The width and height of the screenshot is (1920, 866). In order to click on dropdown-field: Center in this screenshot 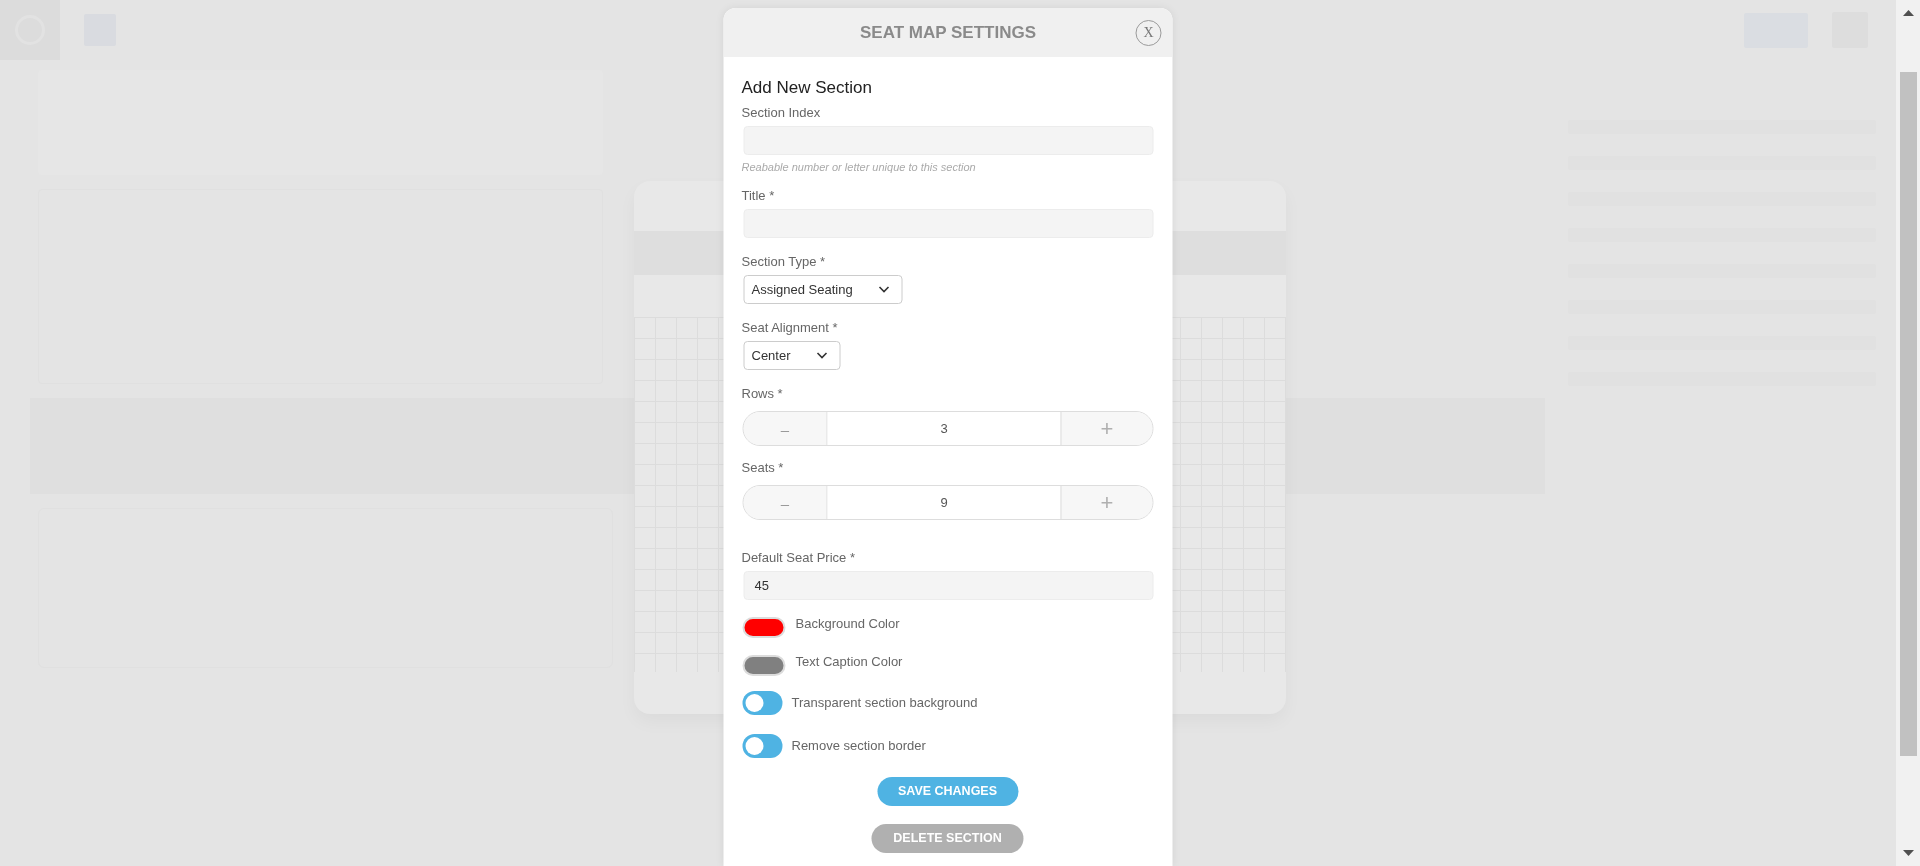, I will do `click(792, 355)`.